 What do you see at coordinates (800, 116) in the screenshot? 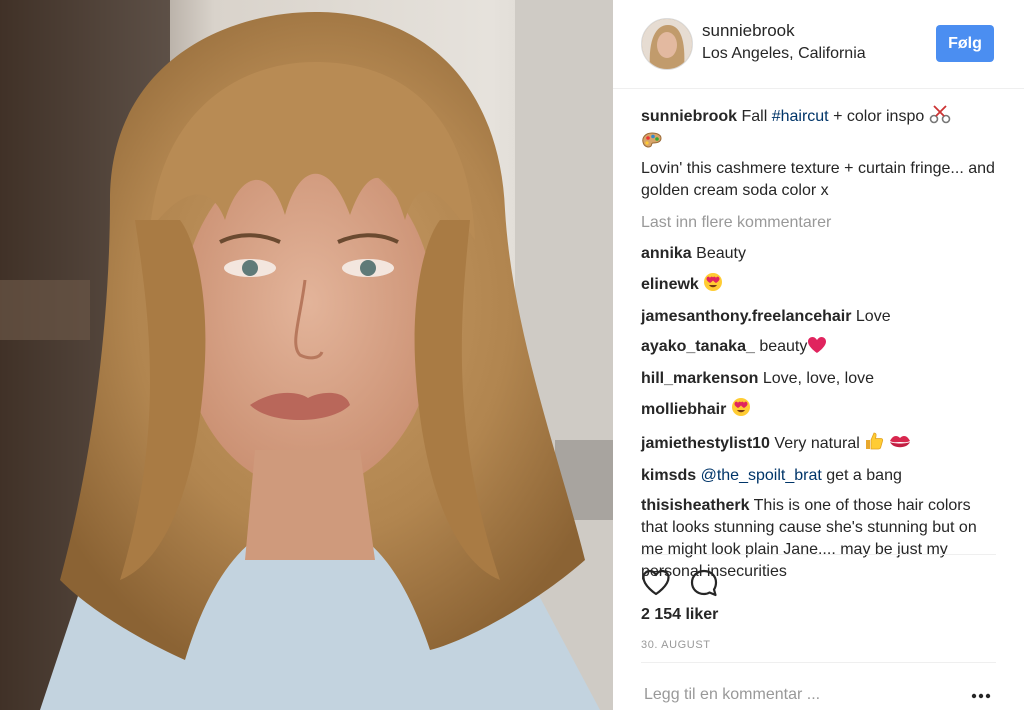
I see `hashtag-link: #haircut` at bounding box center [800, 116].